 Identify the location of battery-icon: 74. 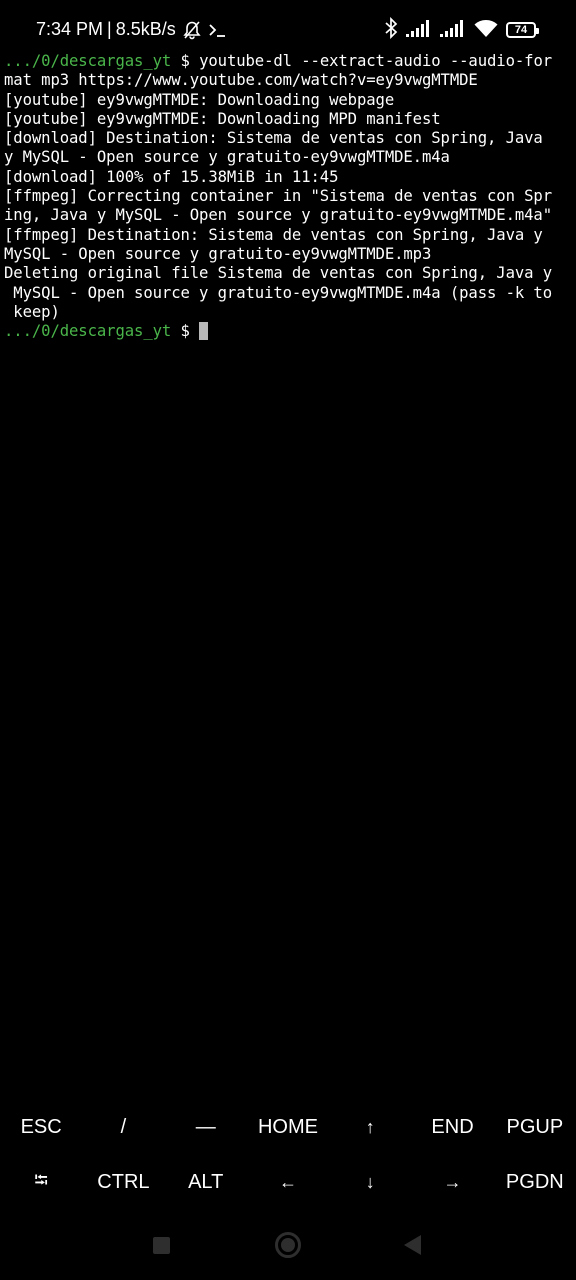
(522, 30).